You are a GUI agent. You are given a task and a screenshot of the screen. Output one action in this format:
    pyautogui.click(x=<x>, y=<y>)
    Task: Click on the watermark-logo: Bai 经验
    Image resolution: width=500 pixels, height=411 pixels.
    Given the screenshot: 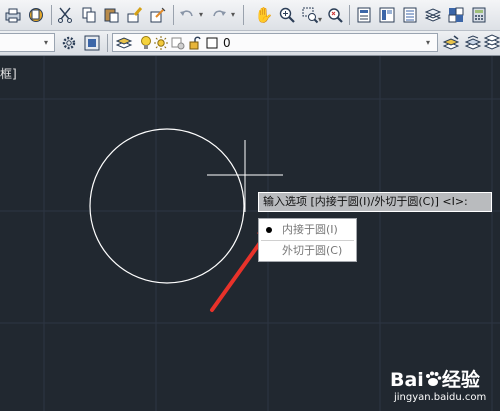 What is the action you would take?
    pyautogui.click(x=435, y=380)
    